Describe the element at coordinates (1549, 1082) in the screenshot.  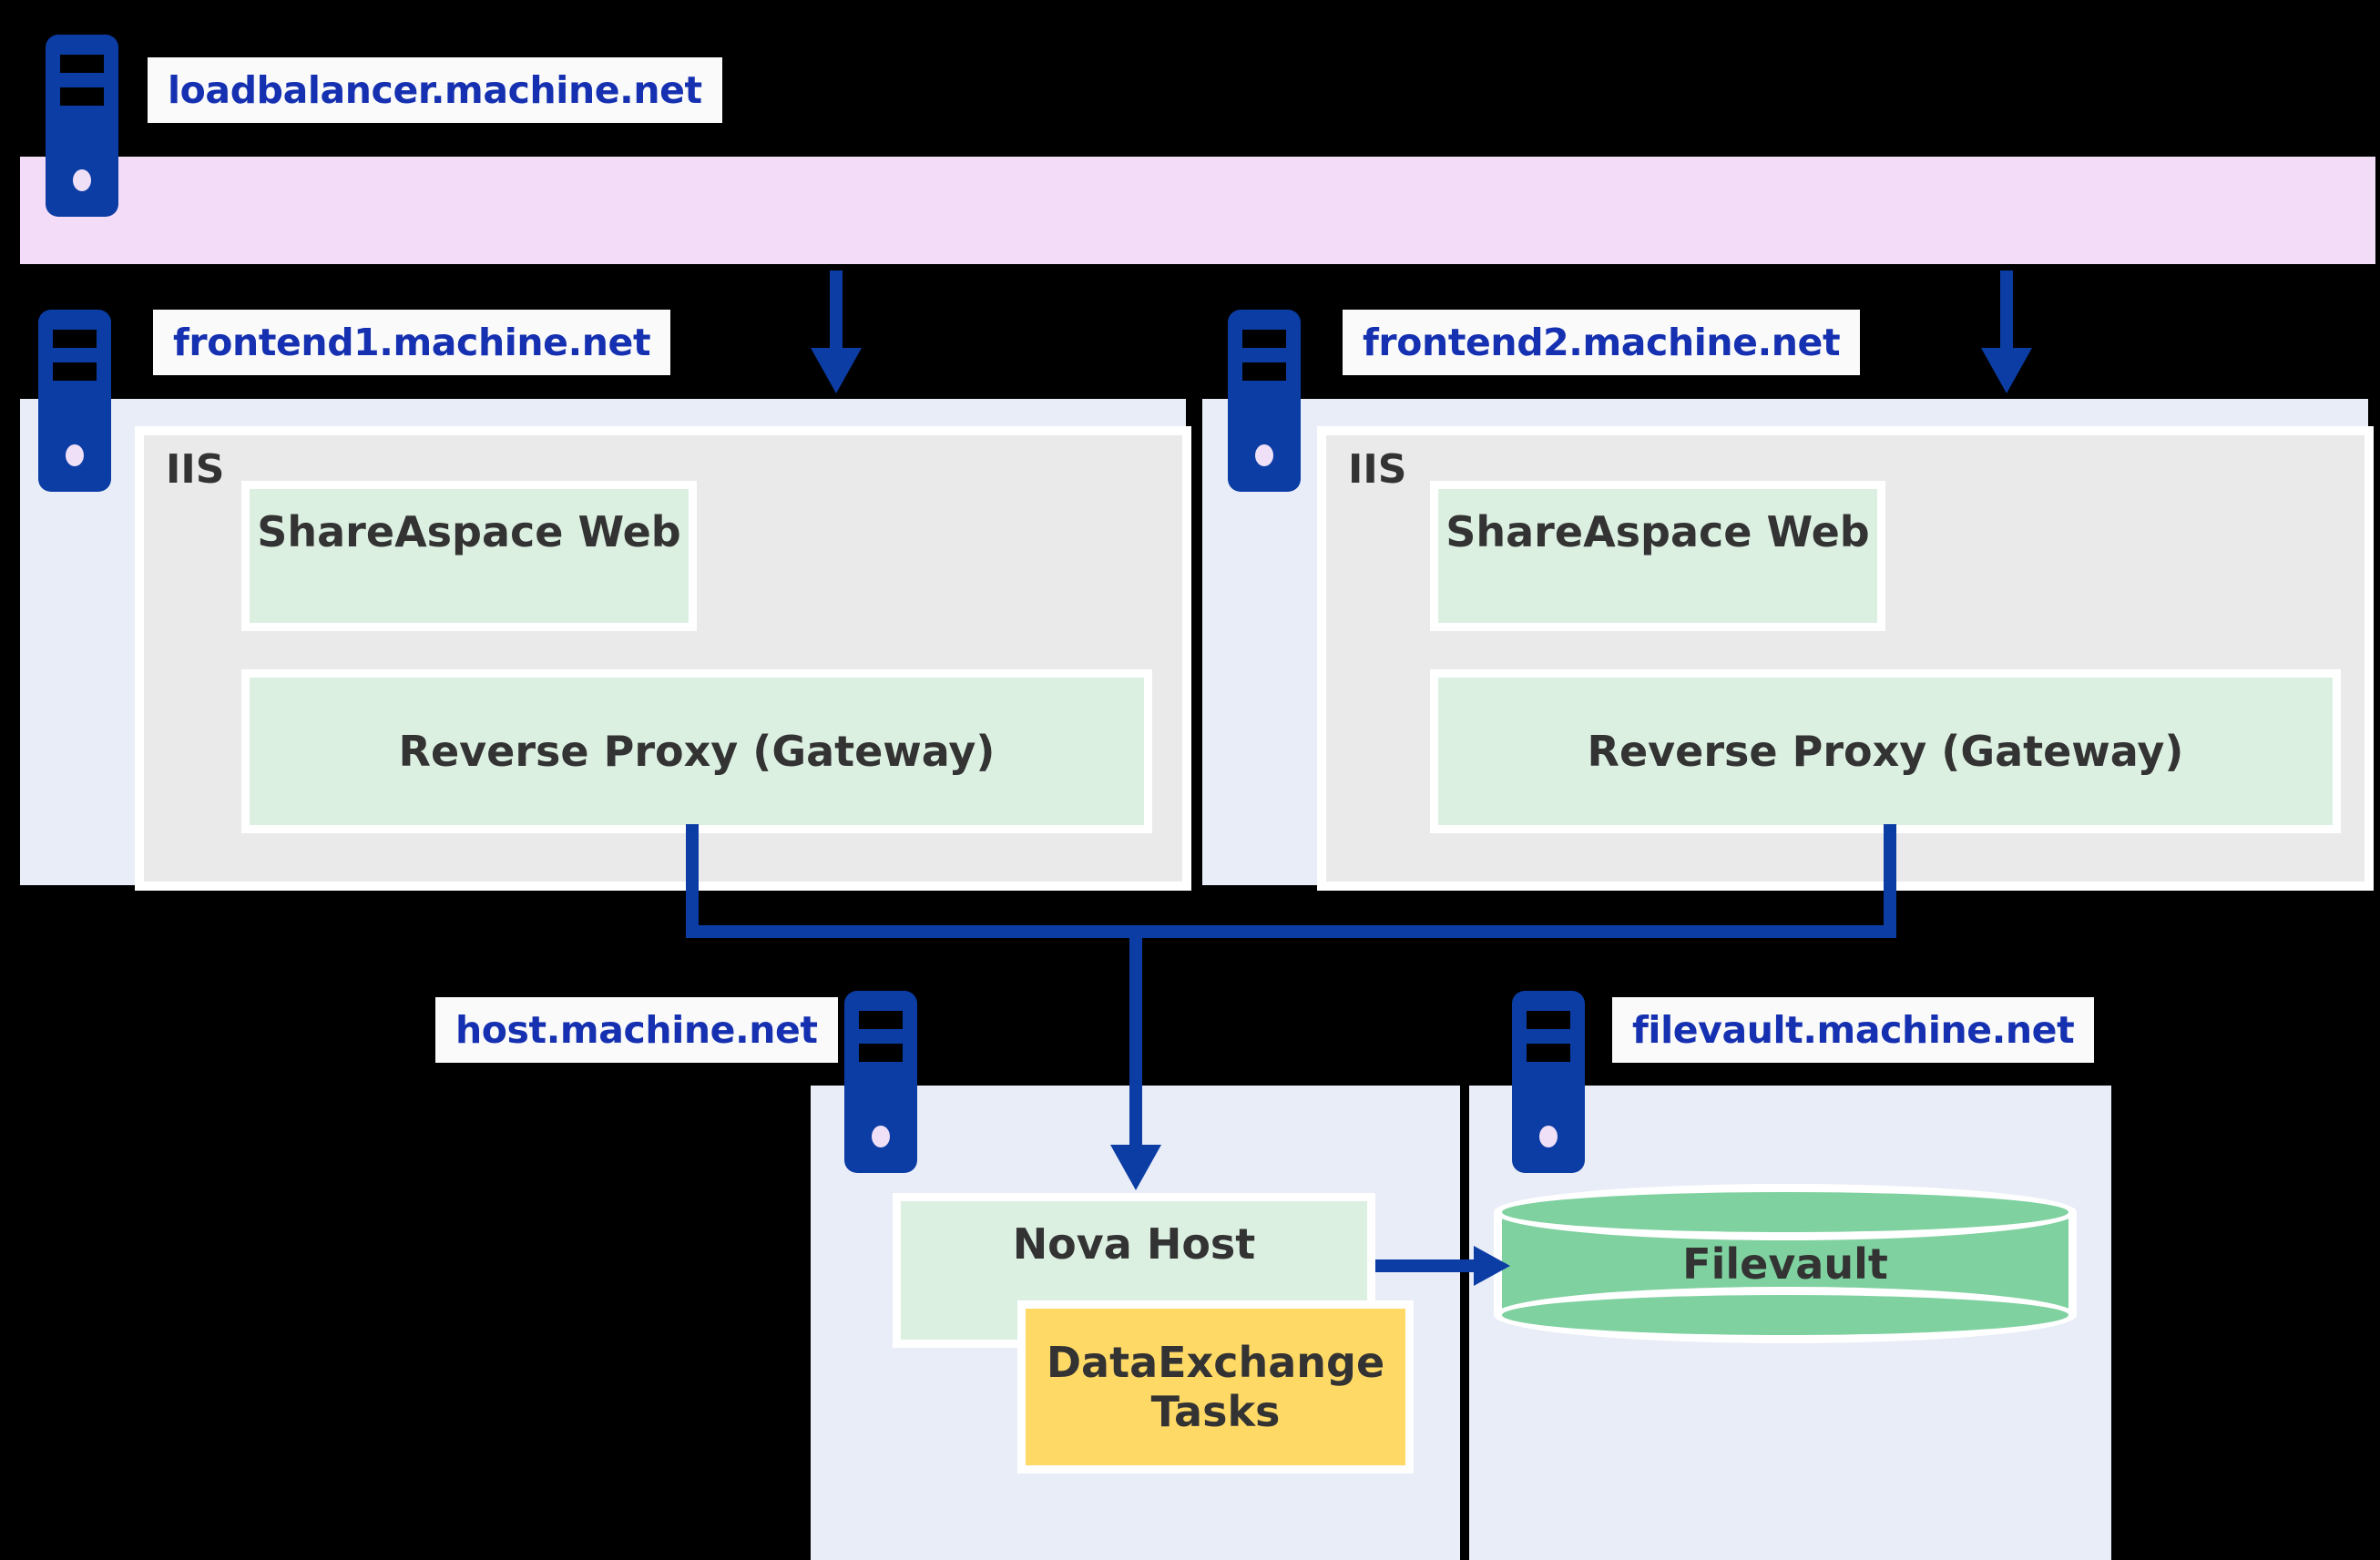
I see `server-icon-filevault` at that location.